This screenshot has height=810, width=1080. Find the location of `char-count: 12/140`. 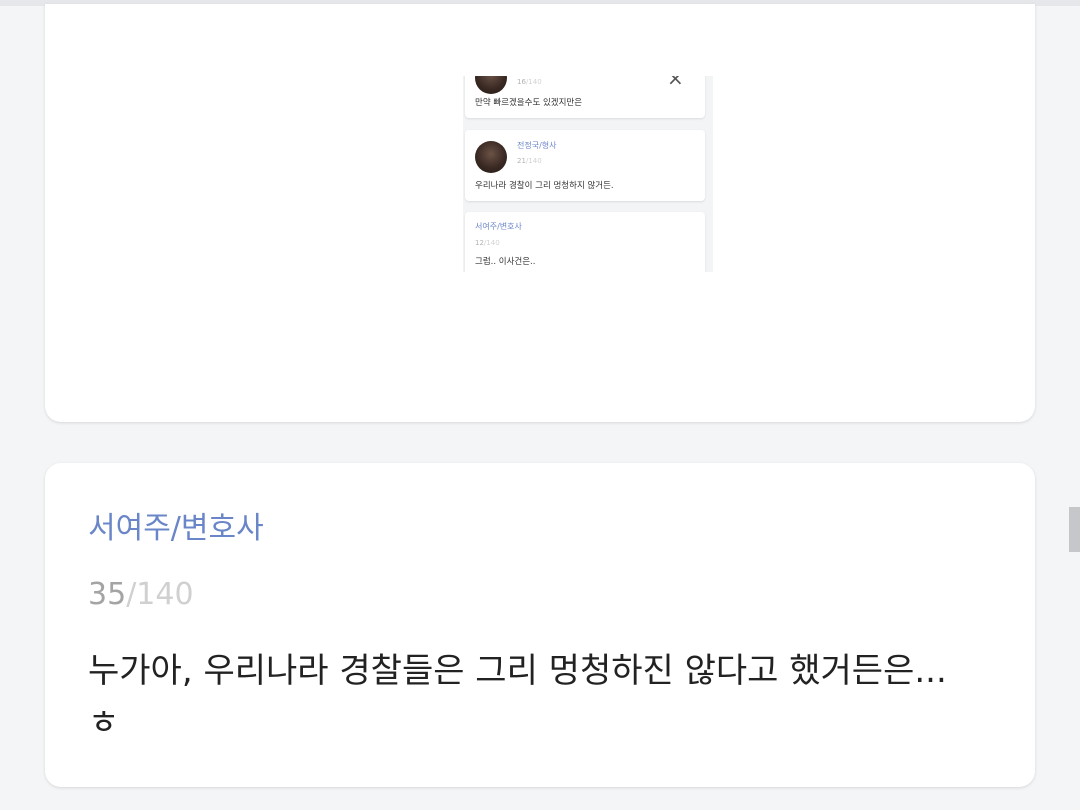

char-count: 12/140 is located at coordinates (487, 243).